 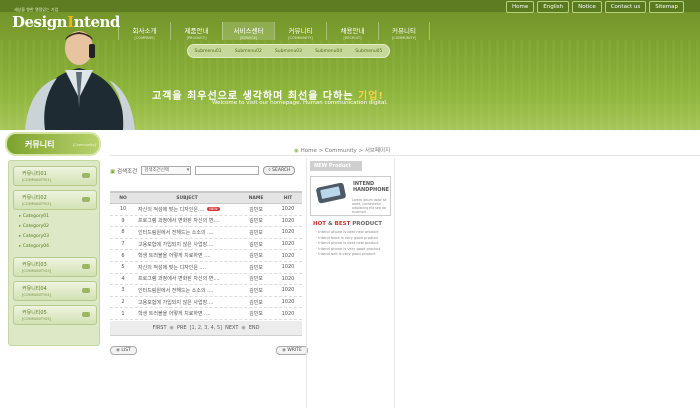 I want to click on nav-label: 서비스센터, so click(x=248, y=31).